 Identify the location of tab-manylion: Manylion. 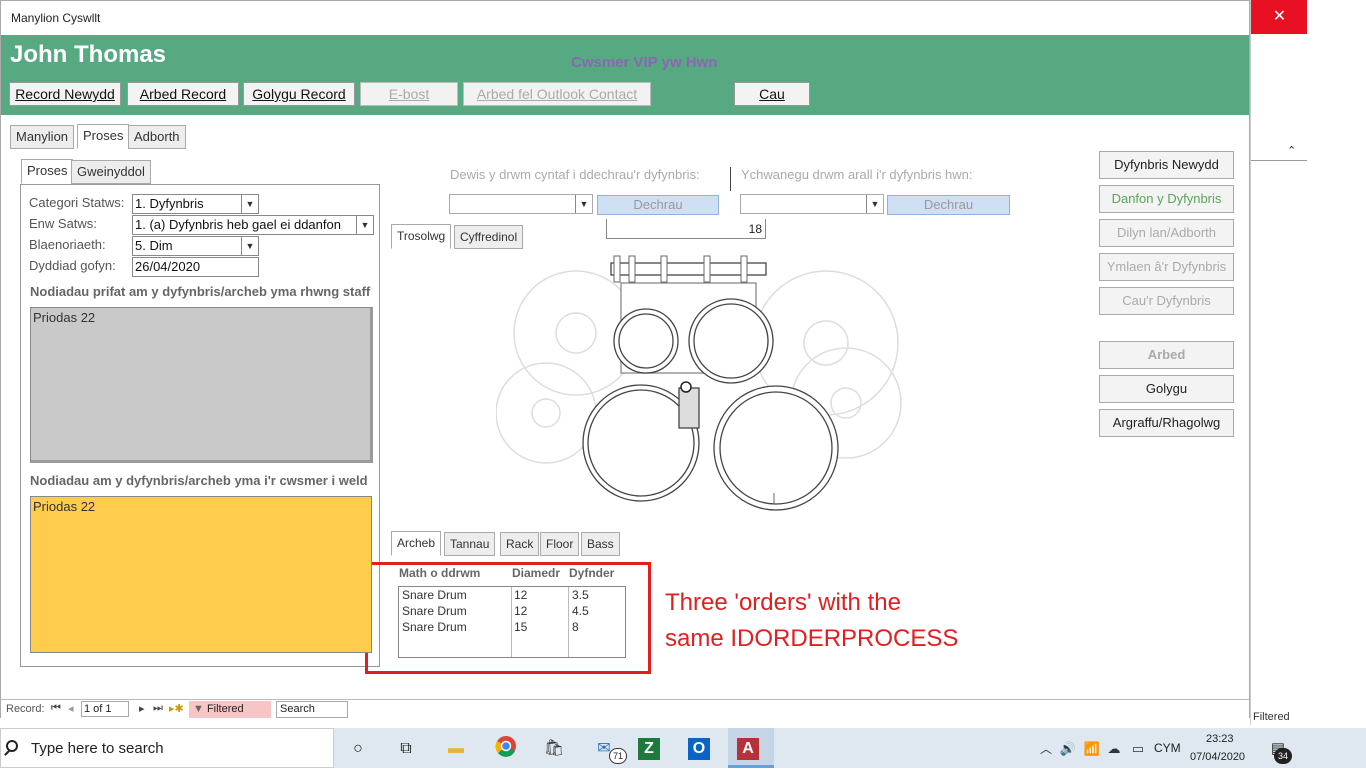
(42, 137).